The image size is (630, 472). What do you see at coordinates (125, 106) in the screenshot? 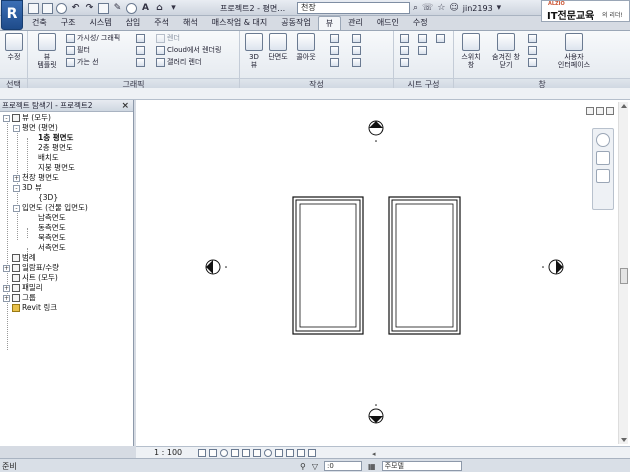
I see `close-icon: ×` at bounding box center [125, 106].